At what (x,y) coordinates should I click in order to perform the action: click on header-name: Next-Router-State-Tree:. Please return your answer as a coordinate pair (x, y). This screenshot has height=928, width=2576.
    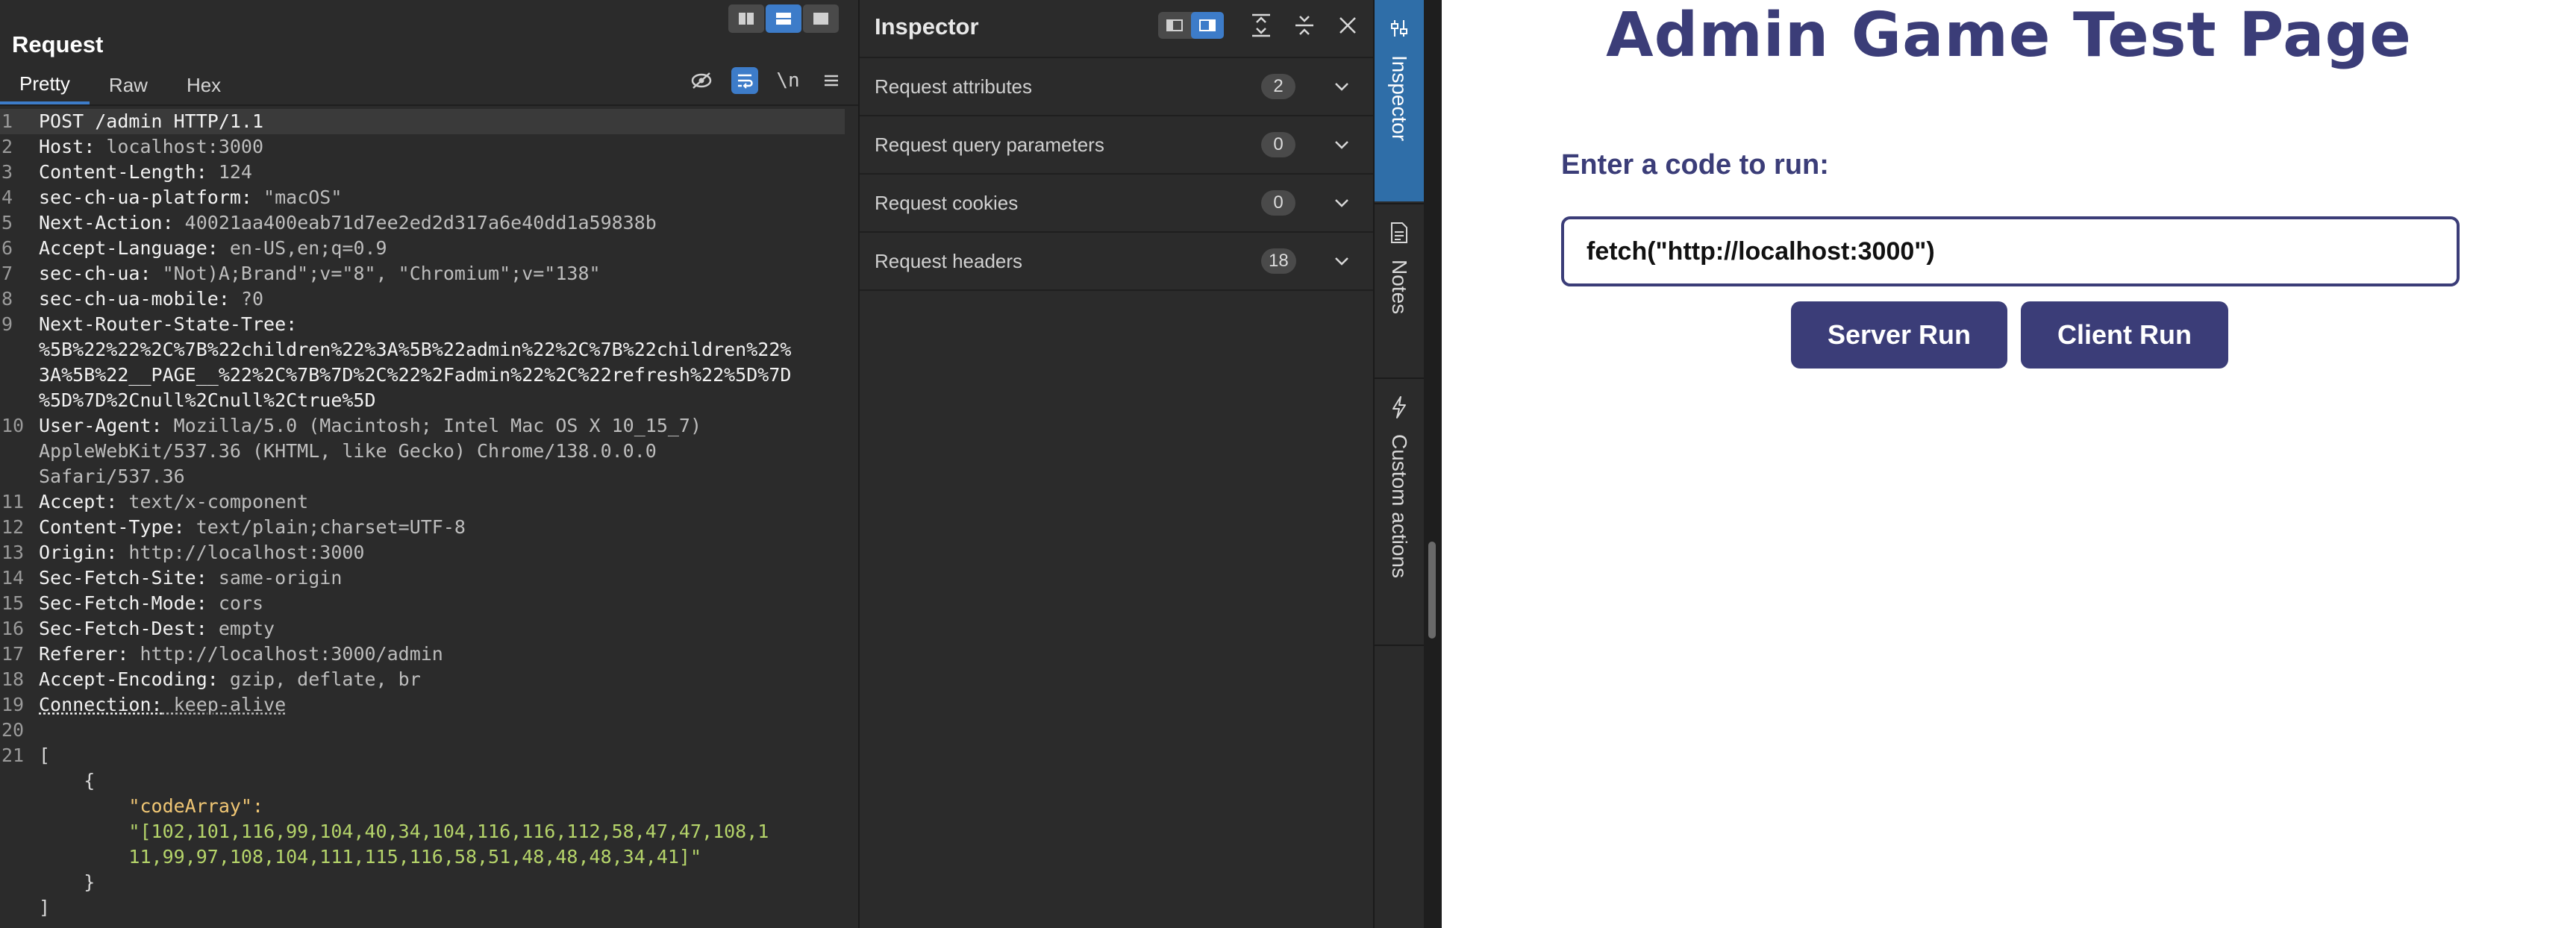
    Looking at the image, I should click on (168, 324).